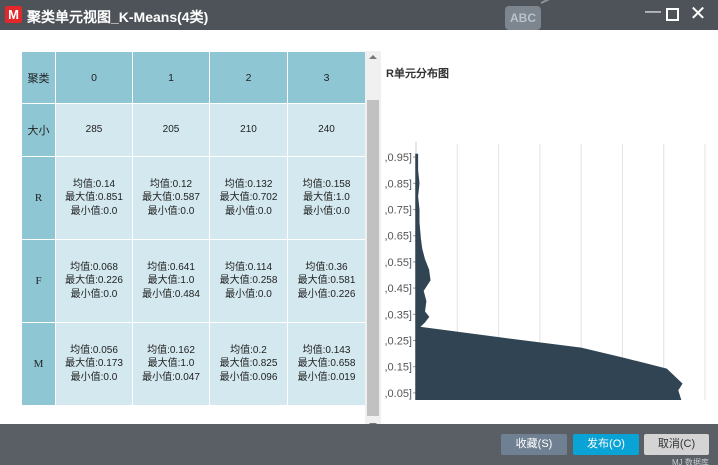  What do you see at coordinates (171, 294) in the screenshot?
I see `min-value: 最小值:0.484` at bounding box center [171, 294].